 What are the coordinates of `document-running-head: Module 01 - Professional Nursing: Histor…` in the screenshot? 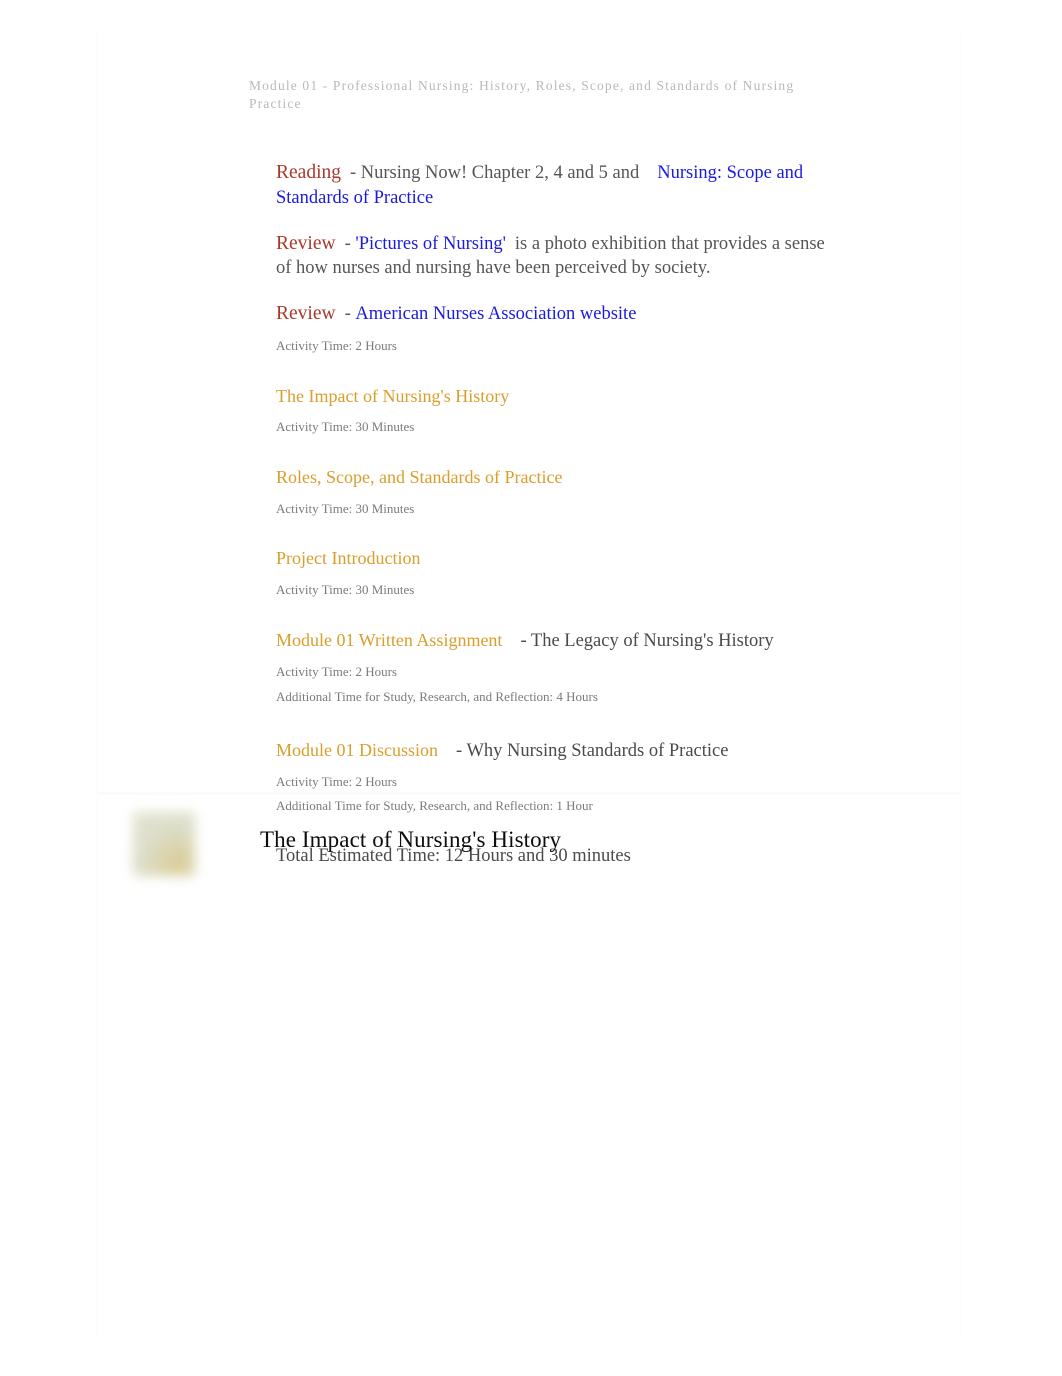 It's located at (522, 94).